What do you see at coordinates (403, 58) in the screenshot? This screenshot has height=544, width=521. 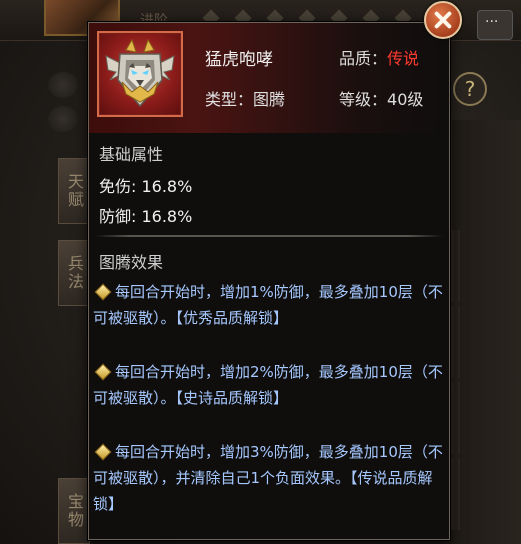 I see `quality-value: 传说` at bounding box center [403, 58].